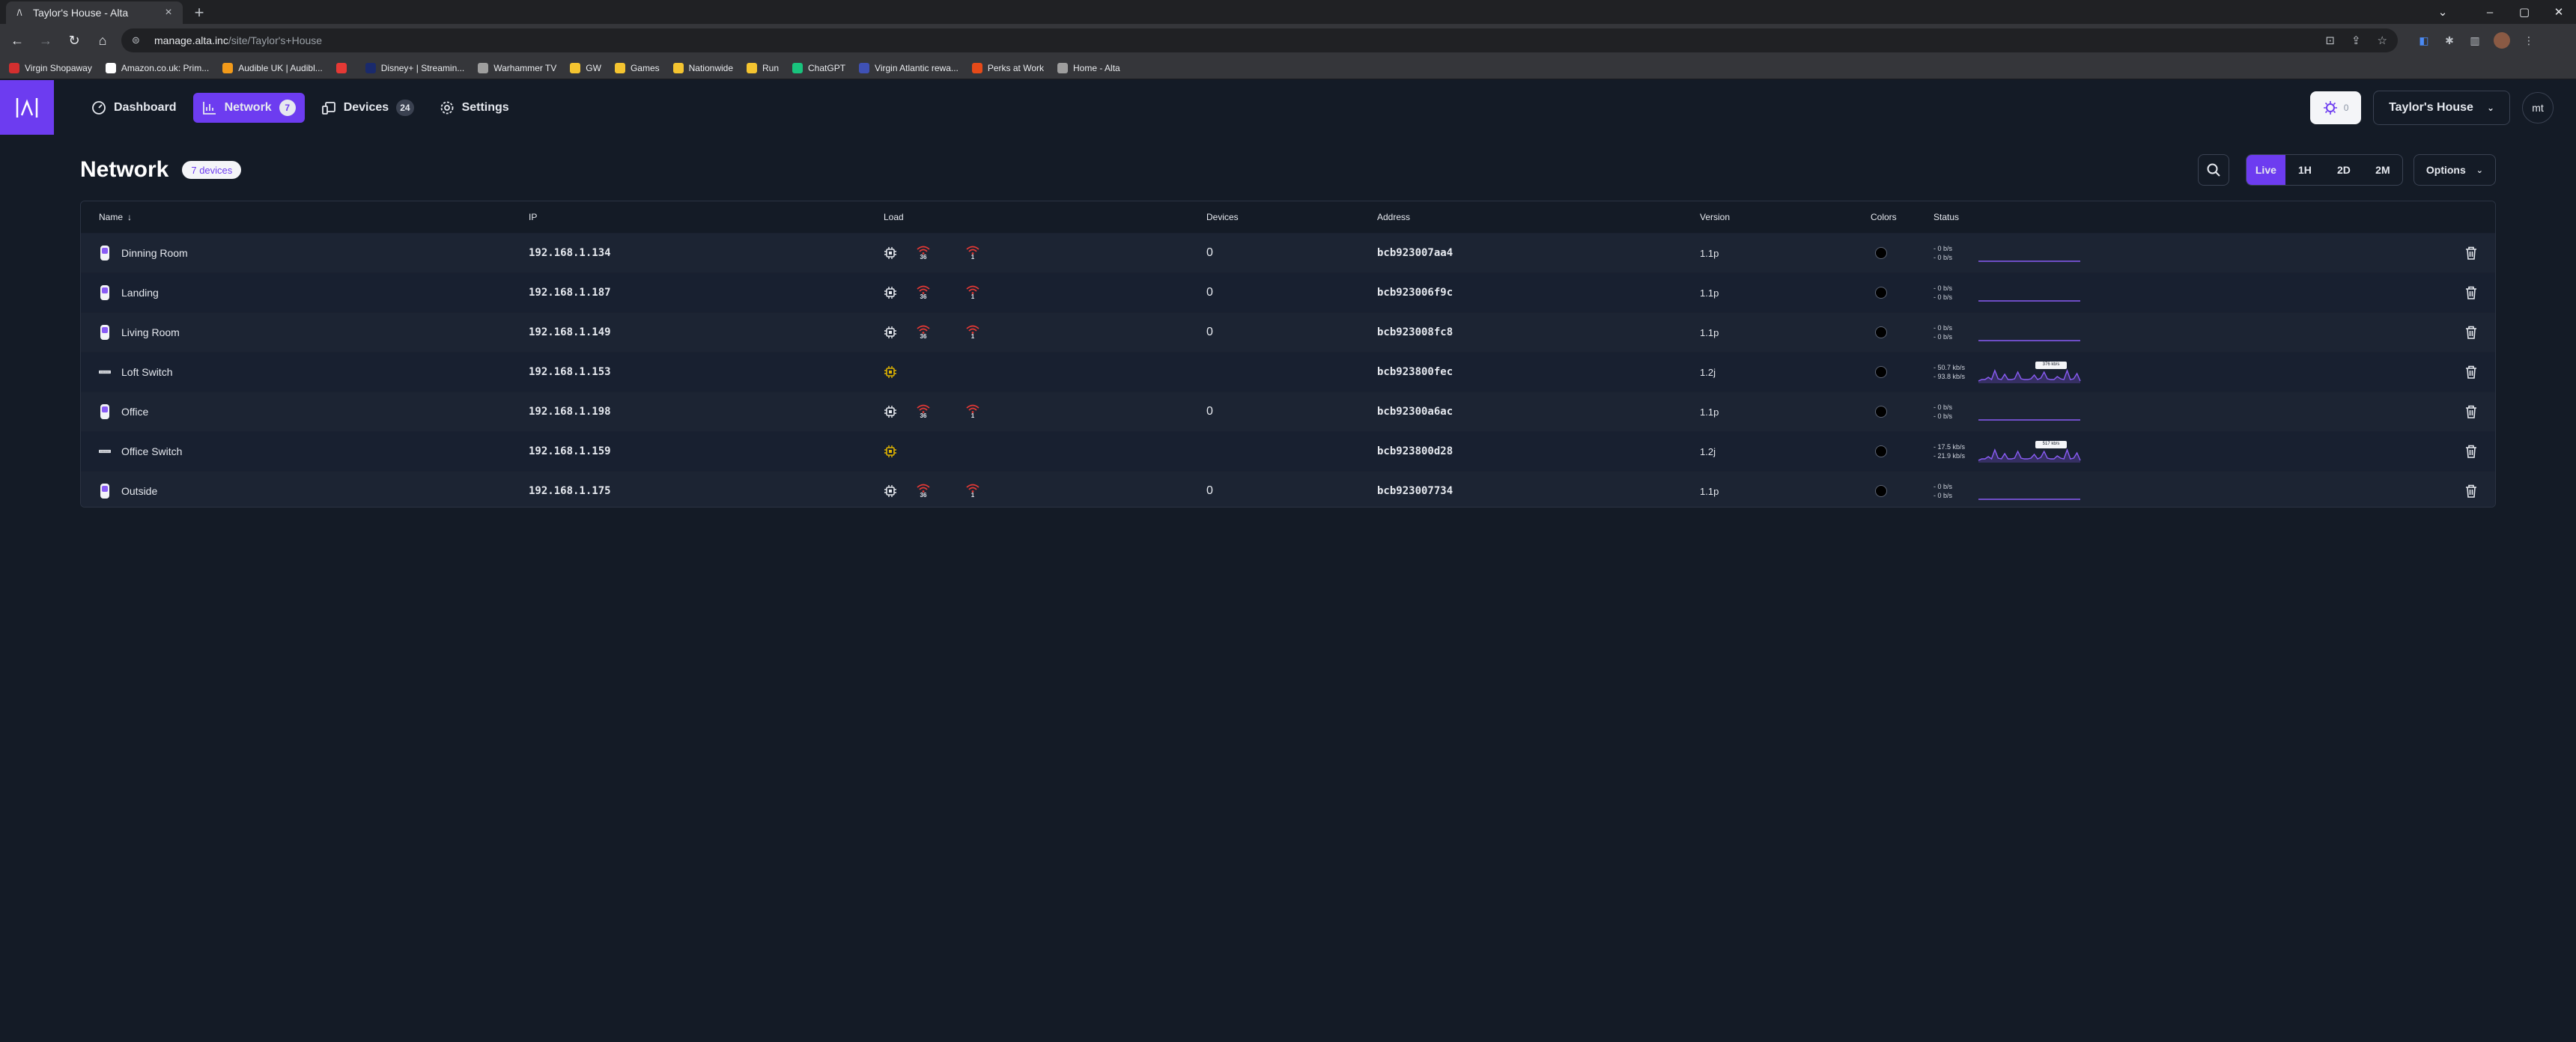 This screenshot has width=2576, height=1042. Describe the element at coordinates (2382, 170) in the screenshot. I see `range-2m: 2M` at that location.